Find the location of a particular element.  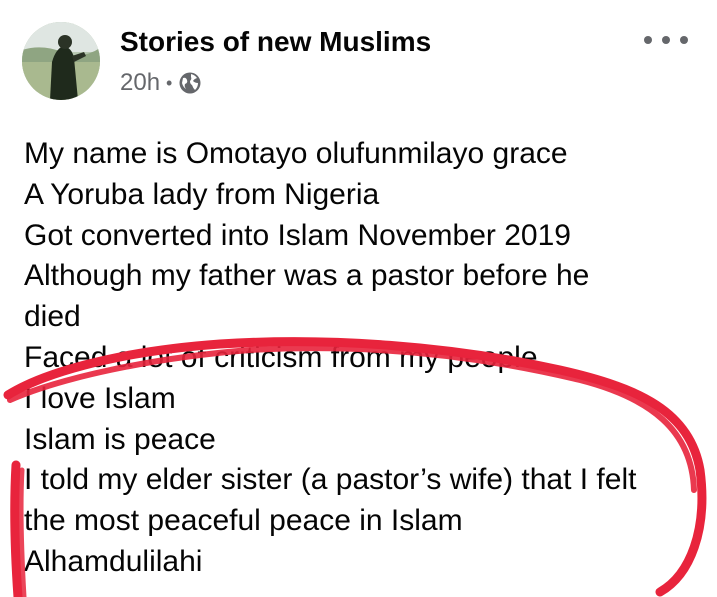

more-options-button is located at coordinates (666, 40).